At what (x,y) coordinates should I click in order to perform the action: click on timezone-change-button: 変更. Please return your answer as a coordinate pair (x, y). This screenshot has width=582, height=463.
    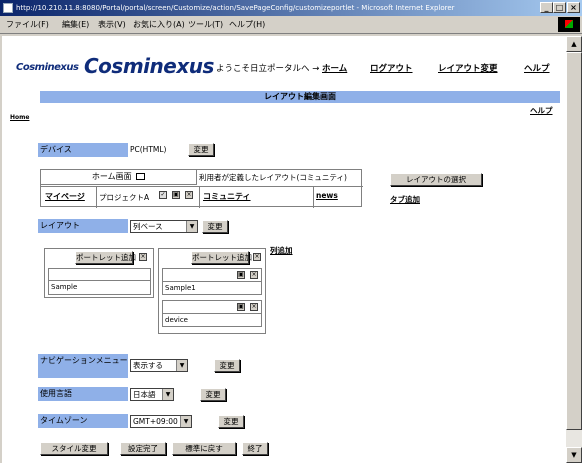
    Looking at the image, I should click on (231, 421).